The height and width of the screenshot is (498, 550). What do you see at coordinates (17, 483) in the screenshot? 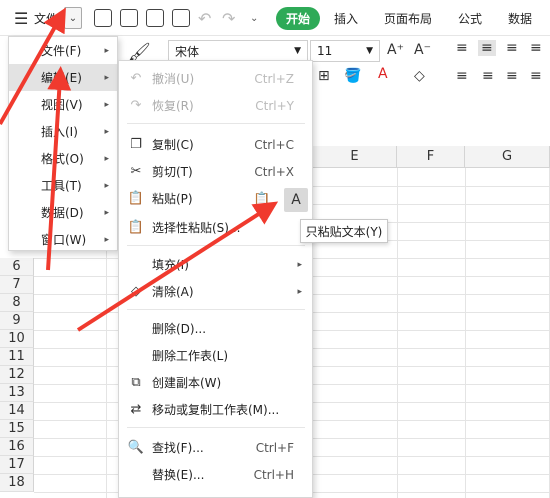
I see `row-header: 18` at bounding box center [17, 483].